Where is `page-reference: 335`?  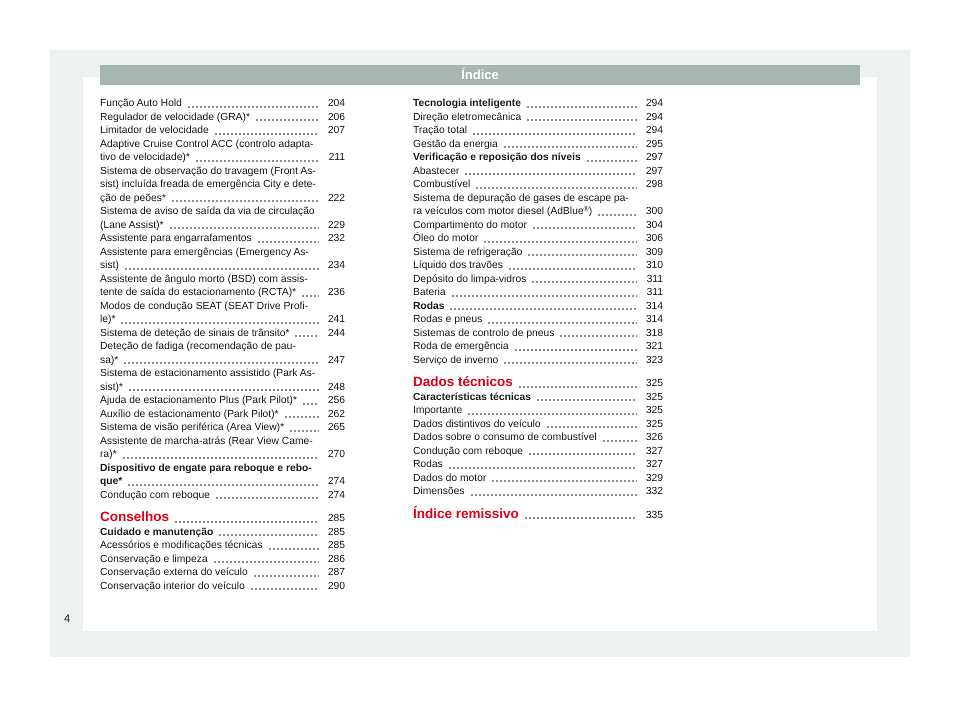
page-reference: 335 is located at coordinates (653, 515).